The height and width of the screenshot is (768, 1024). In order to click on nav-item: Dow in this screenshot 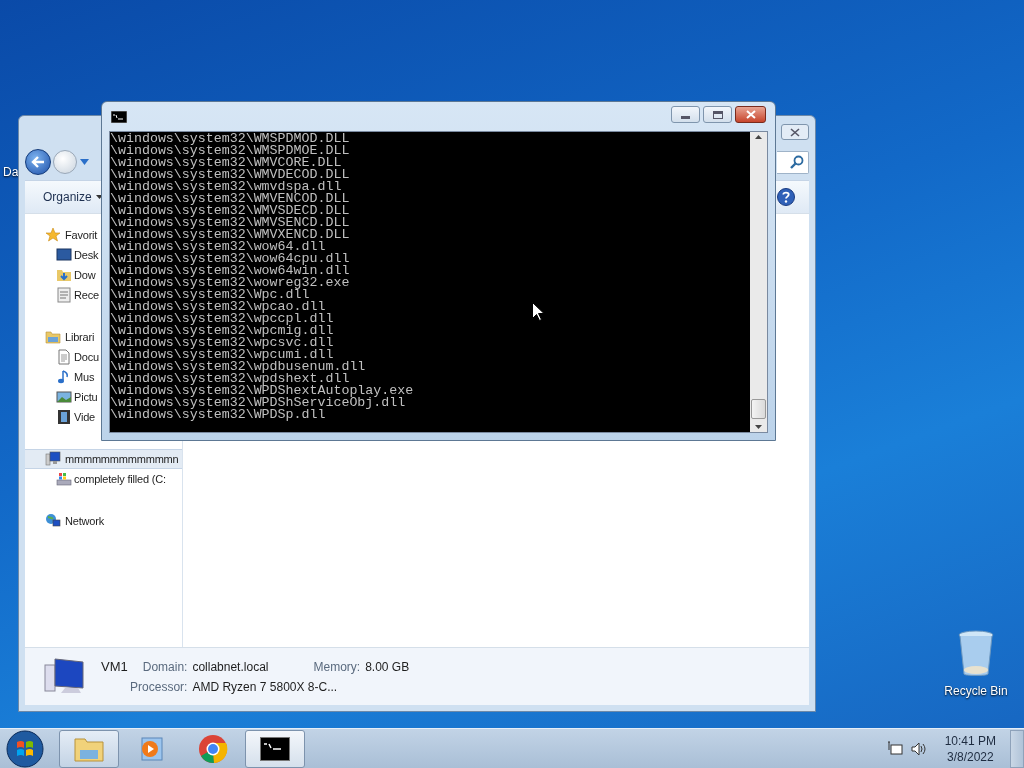, I will do `click(60, 275)`.